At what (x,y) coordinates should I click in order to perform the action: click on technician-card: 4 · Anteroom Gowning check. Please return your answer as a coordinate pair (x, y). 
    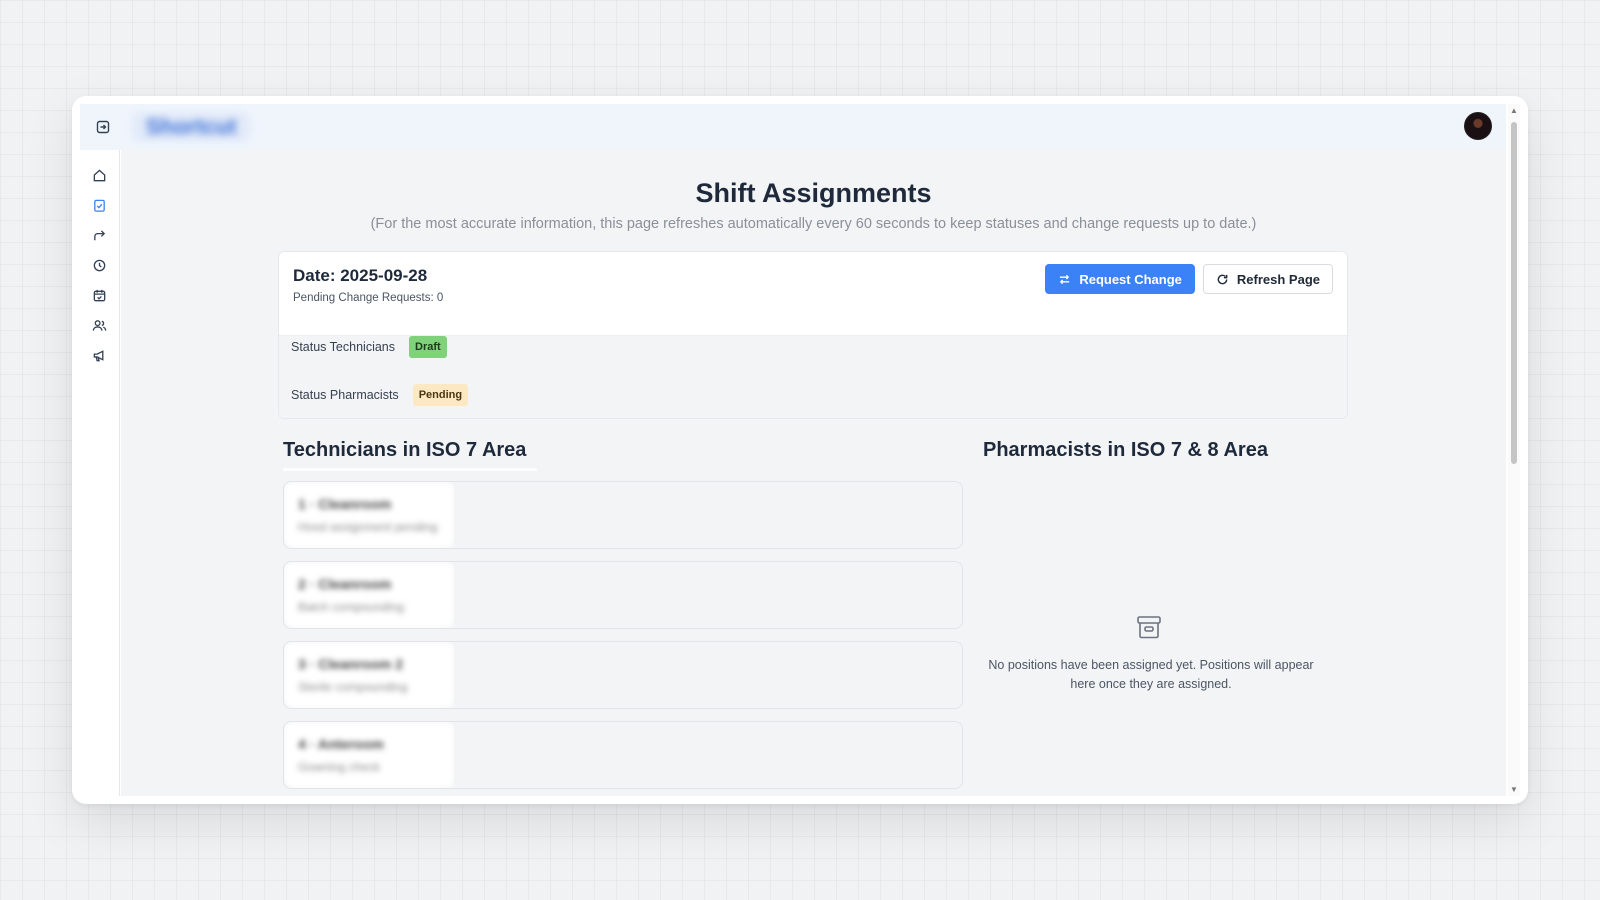
    Looking at the image, I should click on (623, 755).